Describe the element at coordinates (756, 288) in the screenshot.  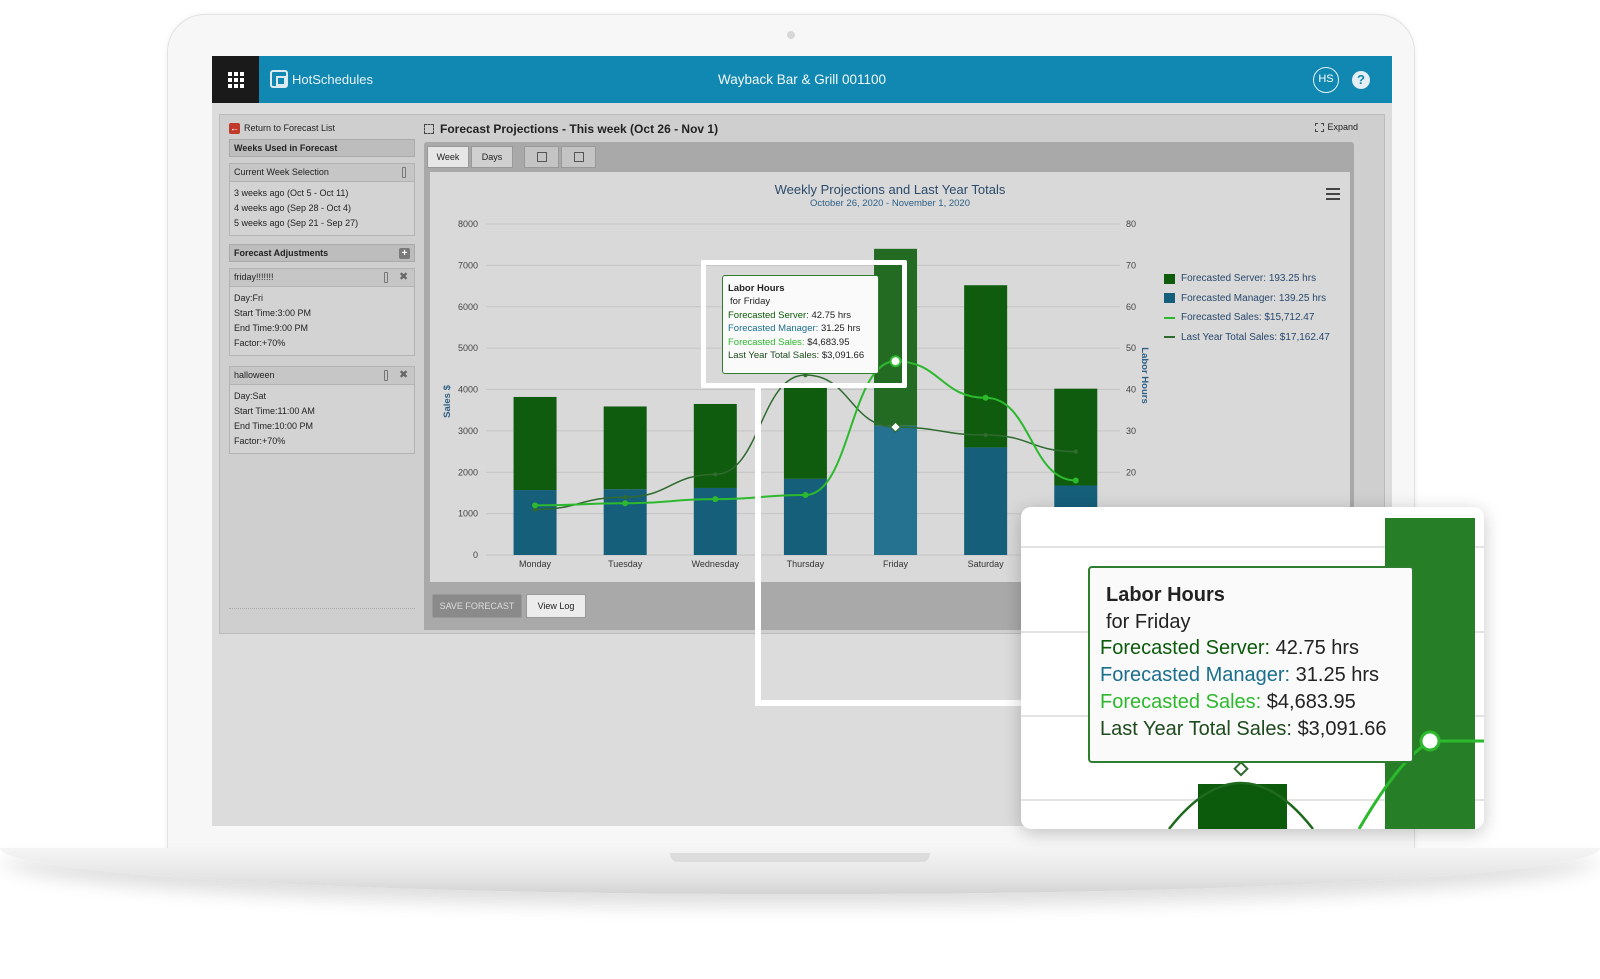
I see `tooltip-title: Labor Hours` at that location.